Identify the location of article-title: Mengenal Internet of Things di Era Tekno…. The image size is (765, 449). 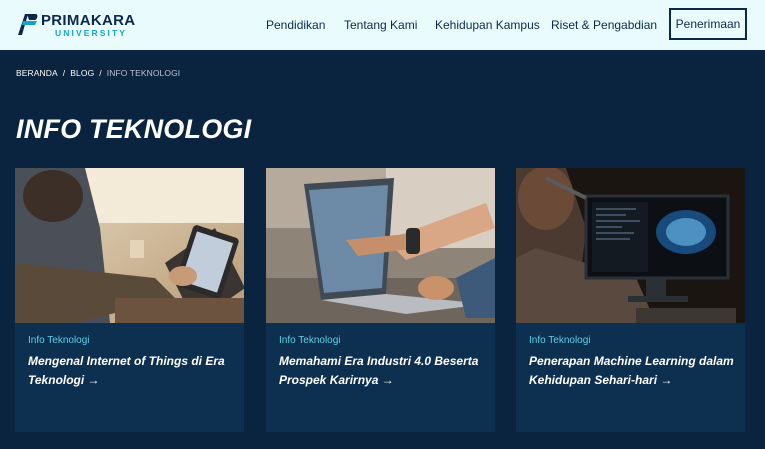
(130, 371).